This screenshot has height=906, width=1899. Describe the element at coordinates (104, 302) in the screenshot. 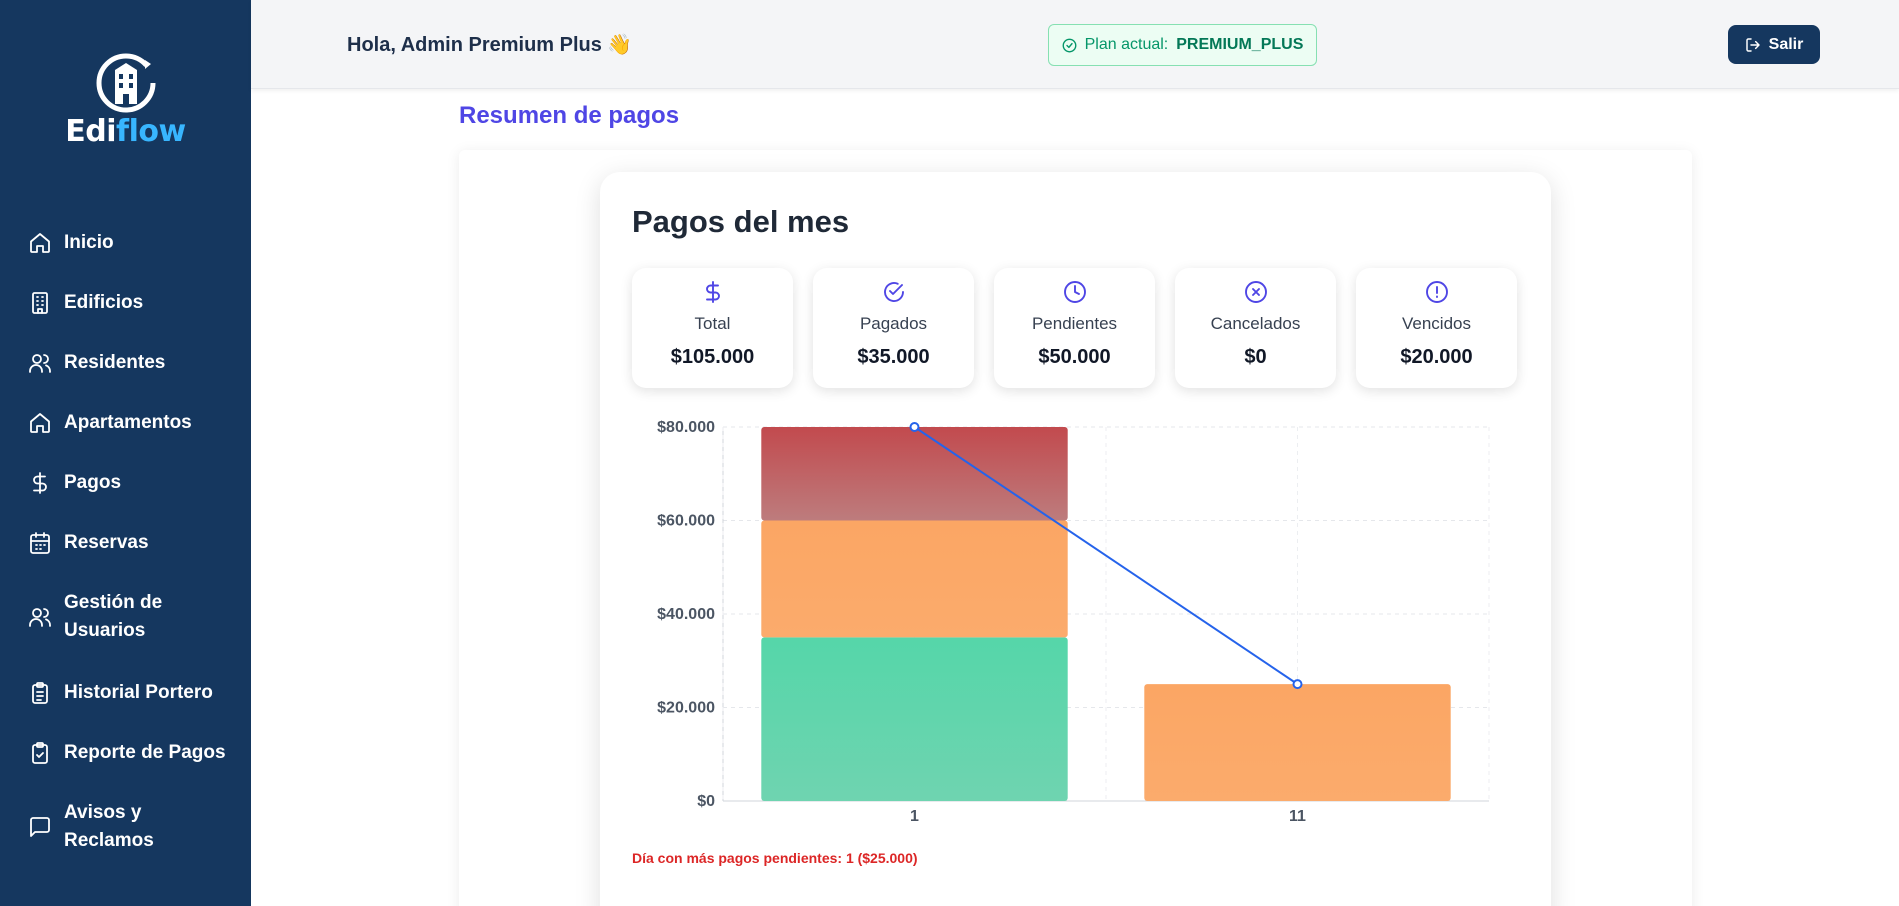

I see `sidebar-item-label: Edificios` at that location.